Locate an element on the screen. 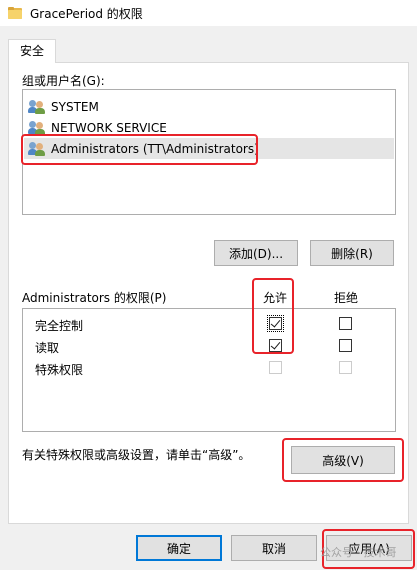 This screenshot has width=417, height=570. permission-row-label: 特殊权限 is located at coordinates (59, 370).